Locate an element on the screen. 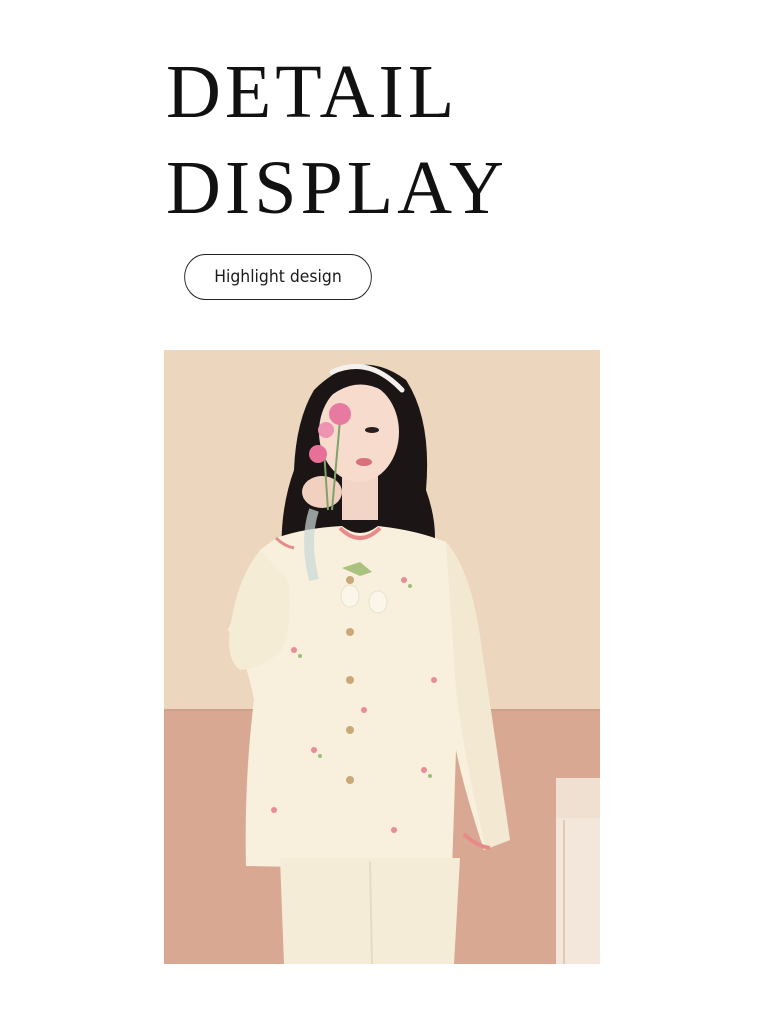  title-line-2: DISPLAY is located at coordinates (337, 188).